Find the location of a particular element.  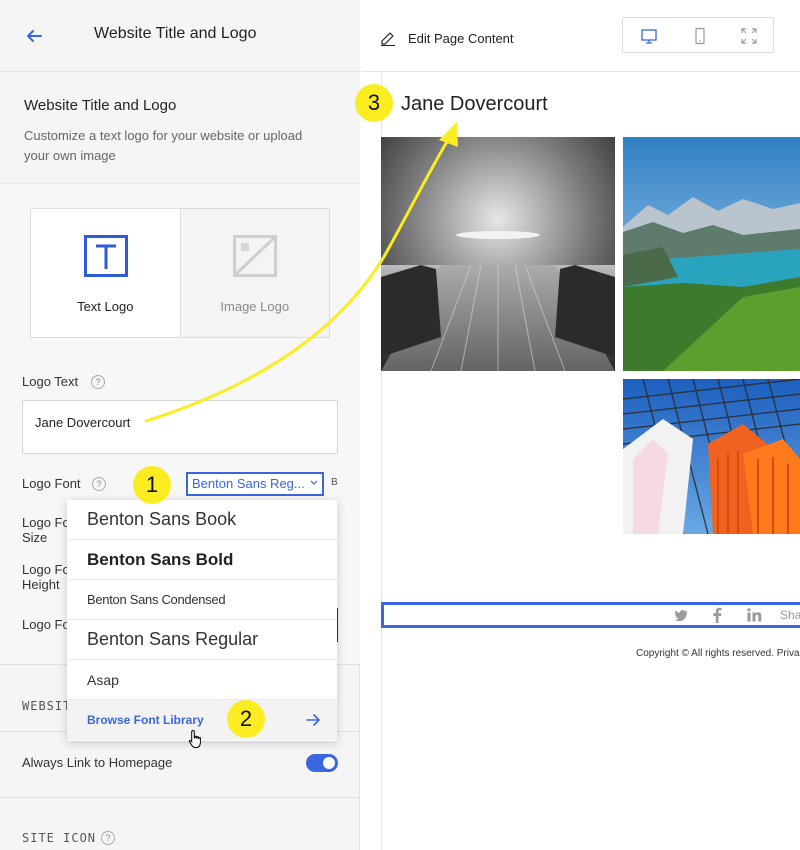

social-share-bar: Sha is located at coordinates (590, 615).